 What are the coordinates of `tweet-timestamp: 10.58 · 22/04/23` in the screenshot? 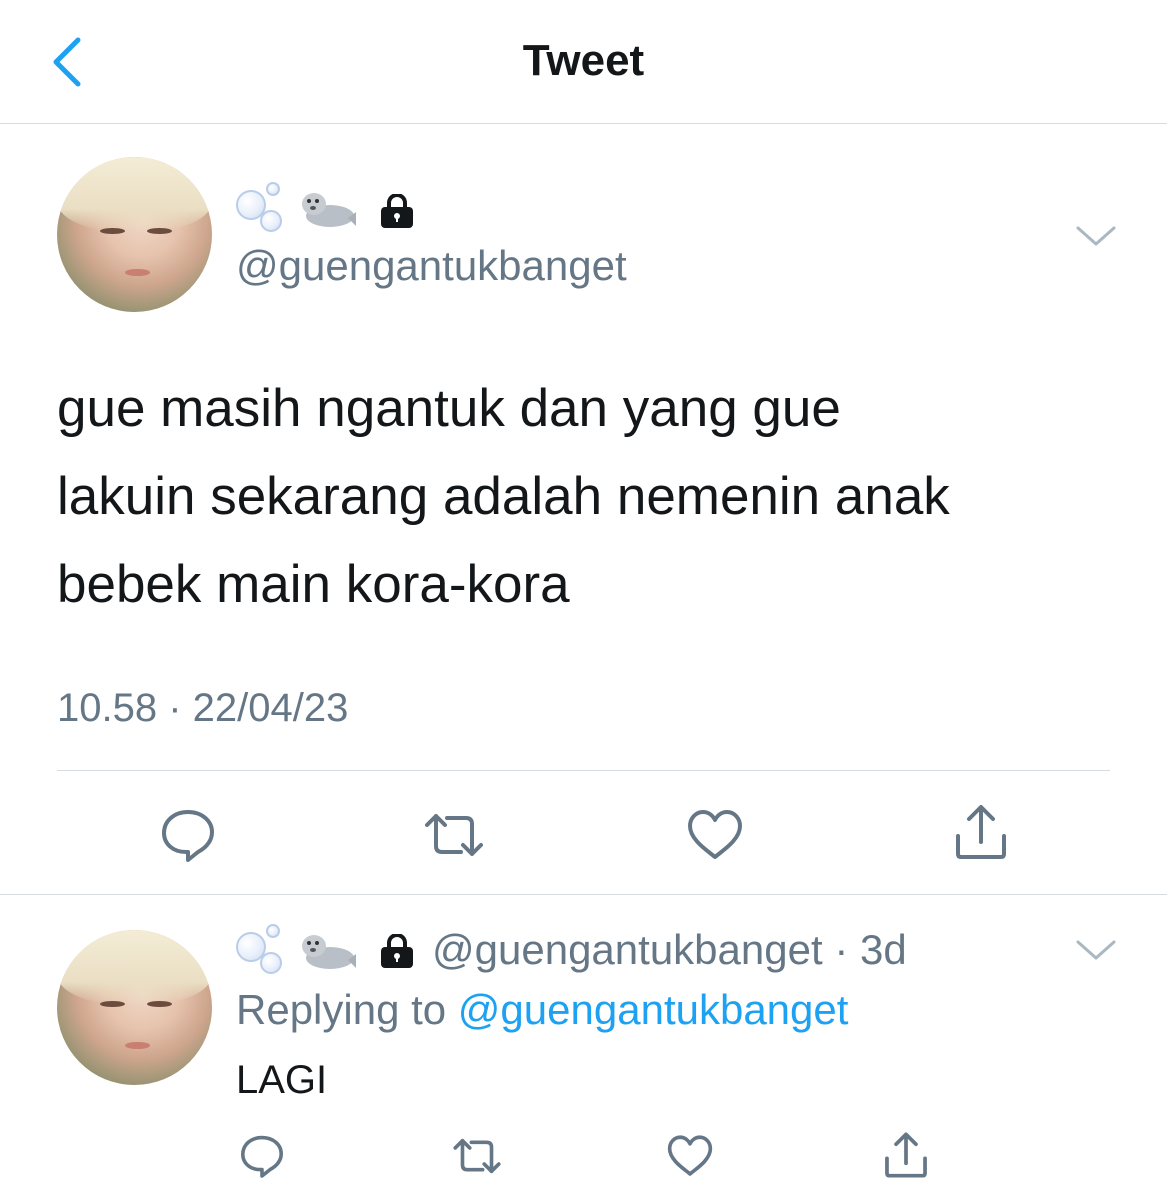 It's located at (203, 708).